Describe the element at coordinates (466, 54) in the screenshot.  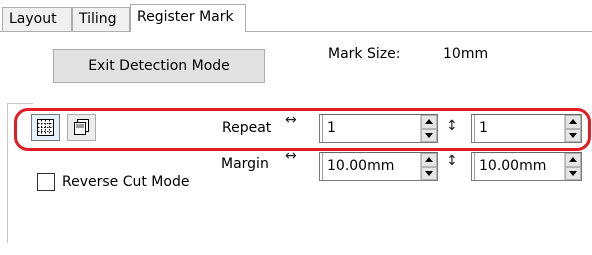
I see `mark-size-value: 10mm` at that location.